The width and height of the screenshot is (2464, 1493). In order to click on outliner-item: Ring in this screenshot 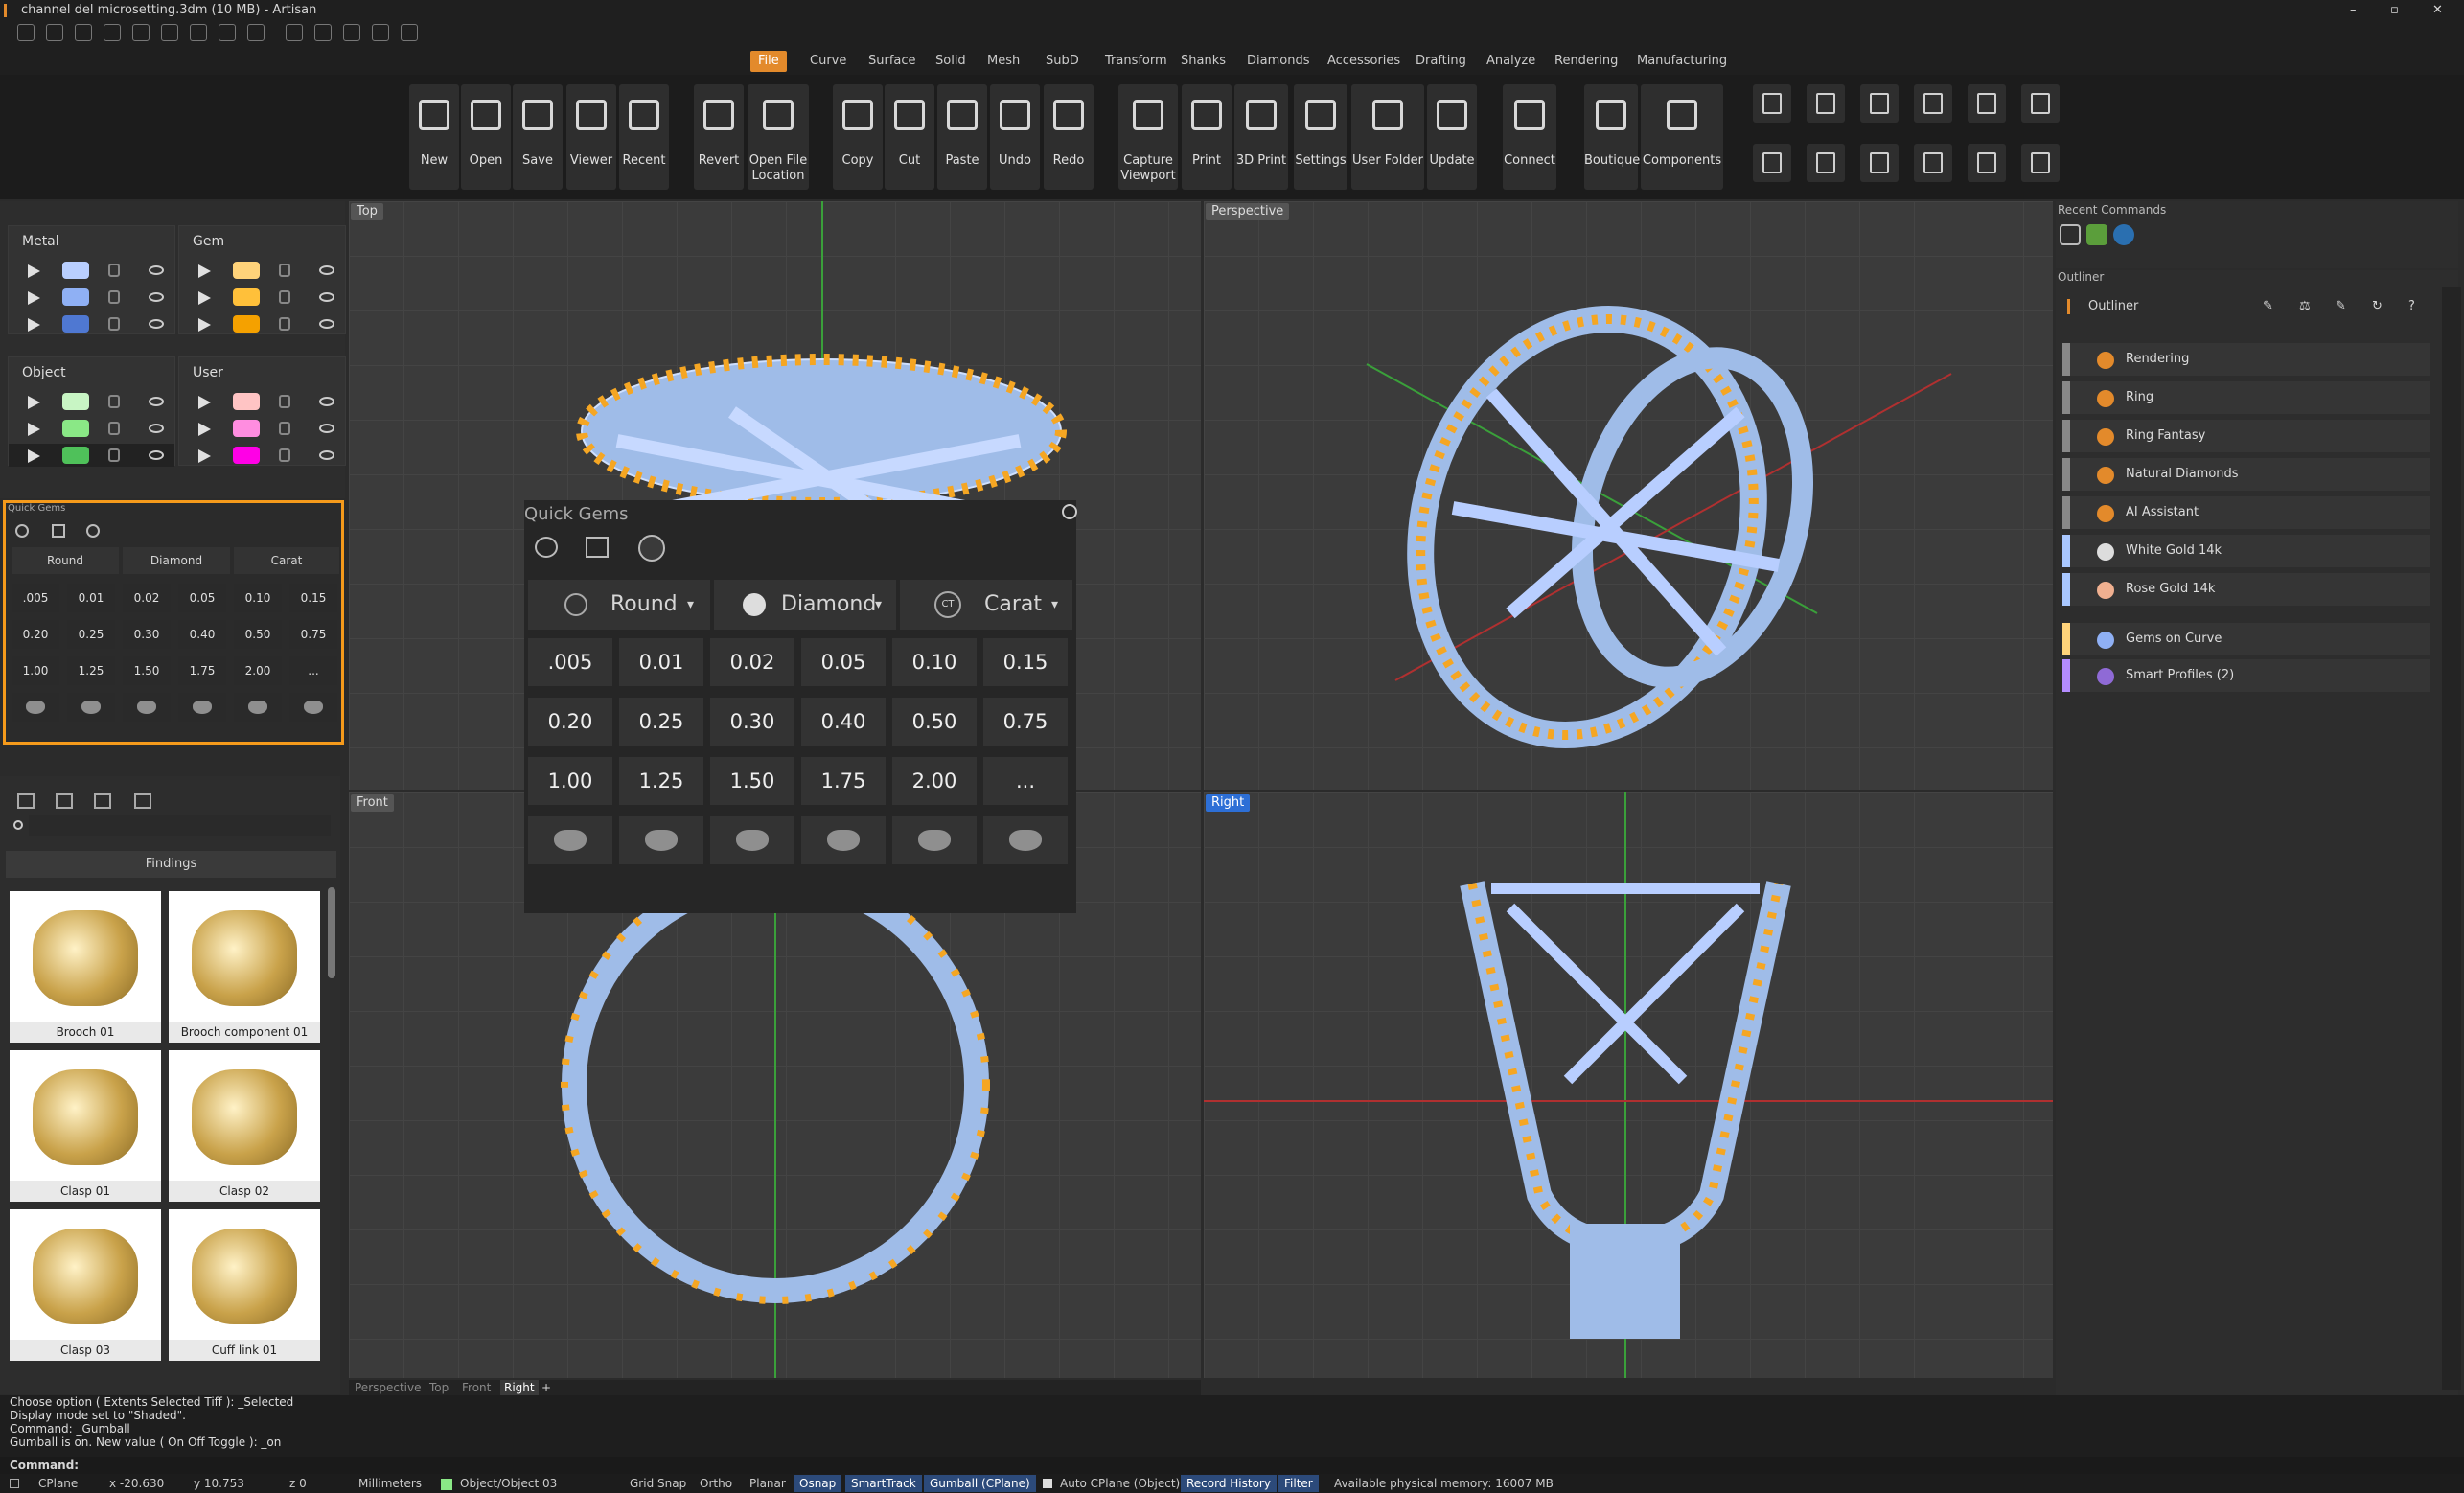, I will do `click(2246, 397)`.